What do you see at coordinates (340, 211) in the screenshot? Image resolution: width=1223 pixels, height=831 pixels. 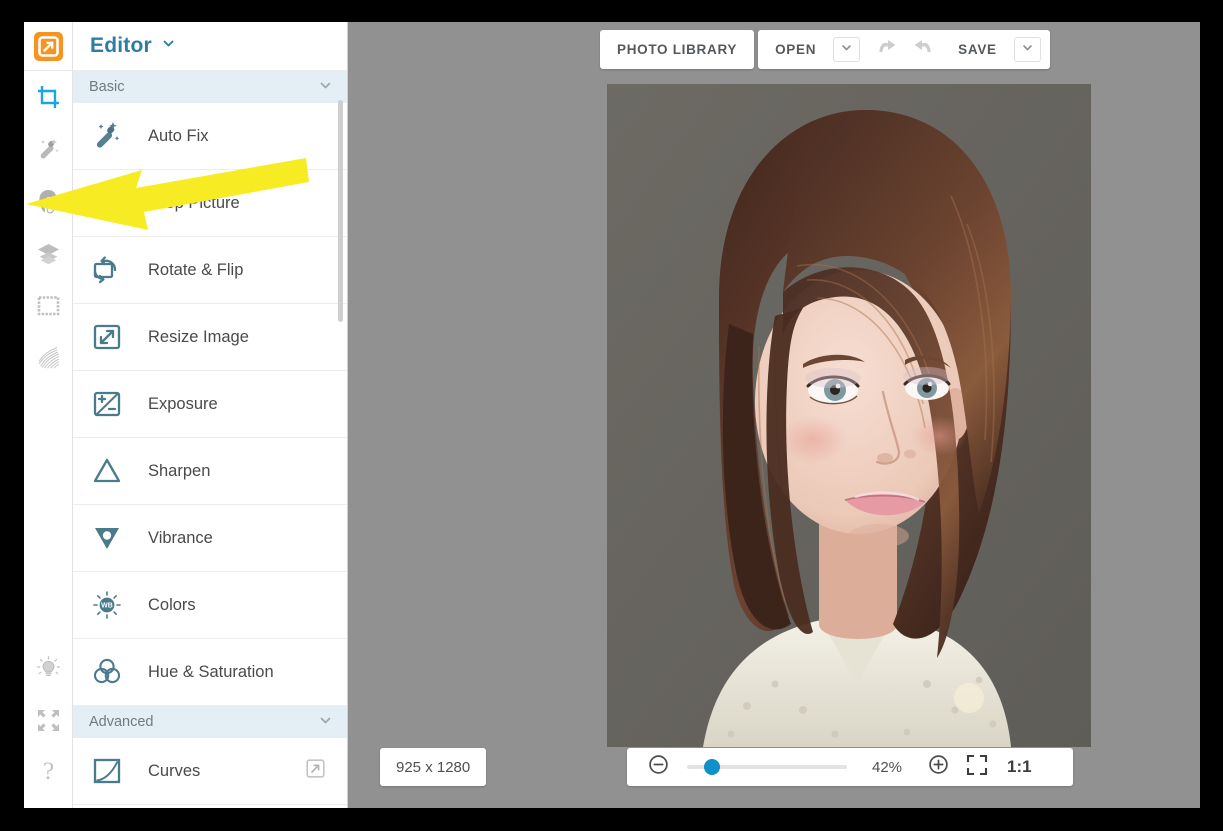 I see `panel-scrollbar` at bounding box center [340, 211].